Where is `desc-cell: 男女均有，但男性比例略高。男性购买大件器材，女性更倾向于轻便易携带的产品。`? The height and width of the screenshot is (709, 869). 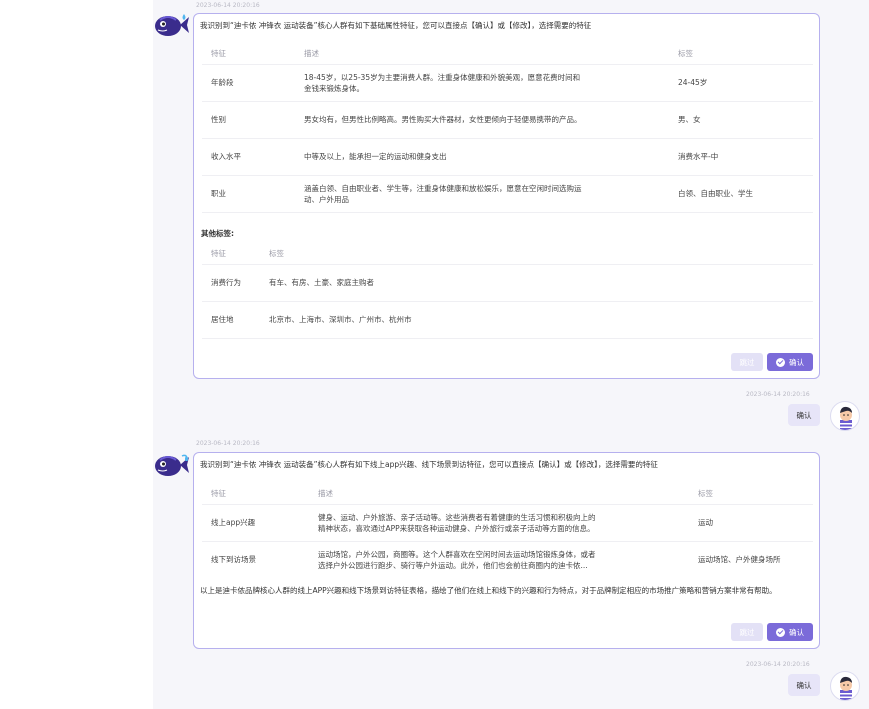
desc-cell: 男女均有，但男性比例略高。男性购买大件器材，女性更倾向于轻便易携带的产品。 is located at coordinates (491, 120).